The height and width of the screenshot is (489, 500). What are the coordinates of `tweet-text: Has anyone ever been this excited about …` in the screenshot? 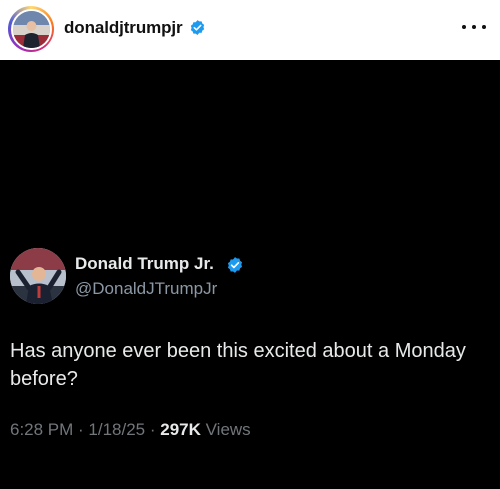 It's located at (238, 365).